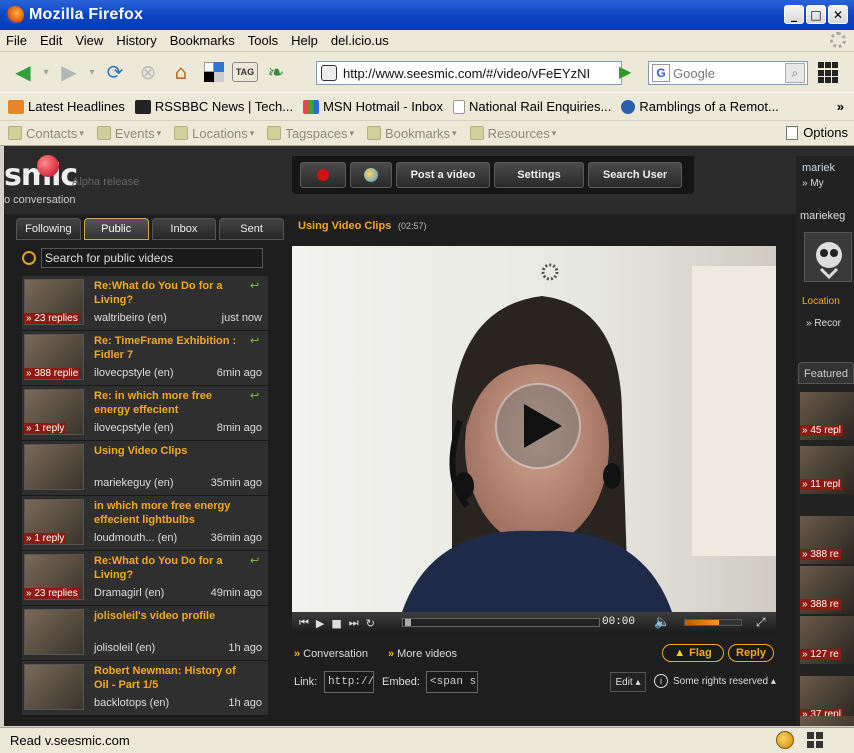  I want to click on video-item-title: Robert Newman: History of Oil - Part 1/5, so click(168, 678).